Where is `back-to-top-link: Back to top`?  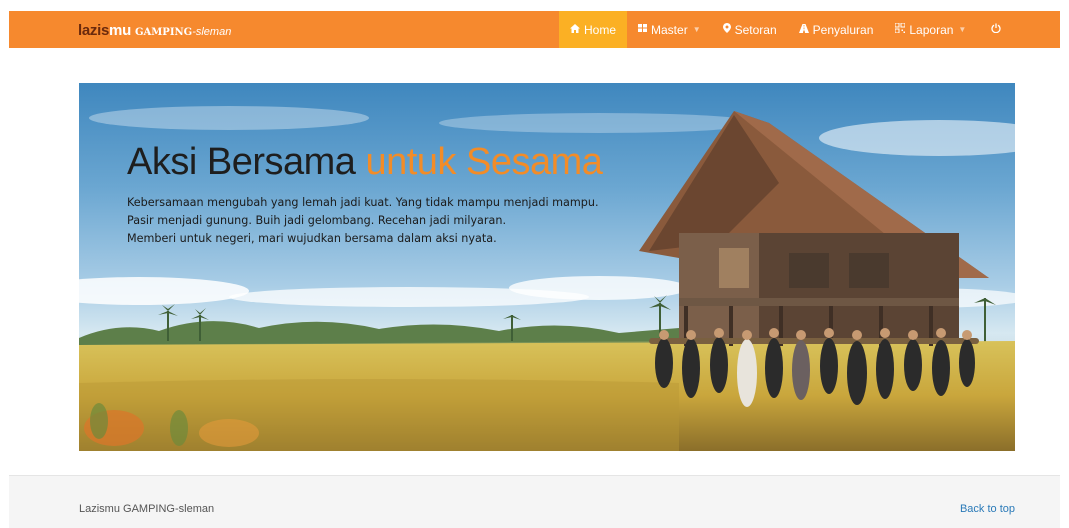 back-to-top-link: Back to top is located at coordinates (987, 509).